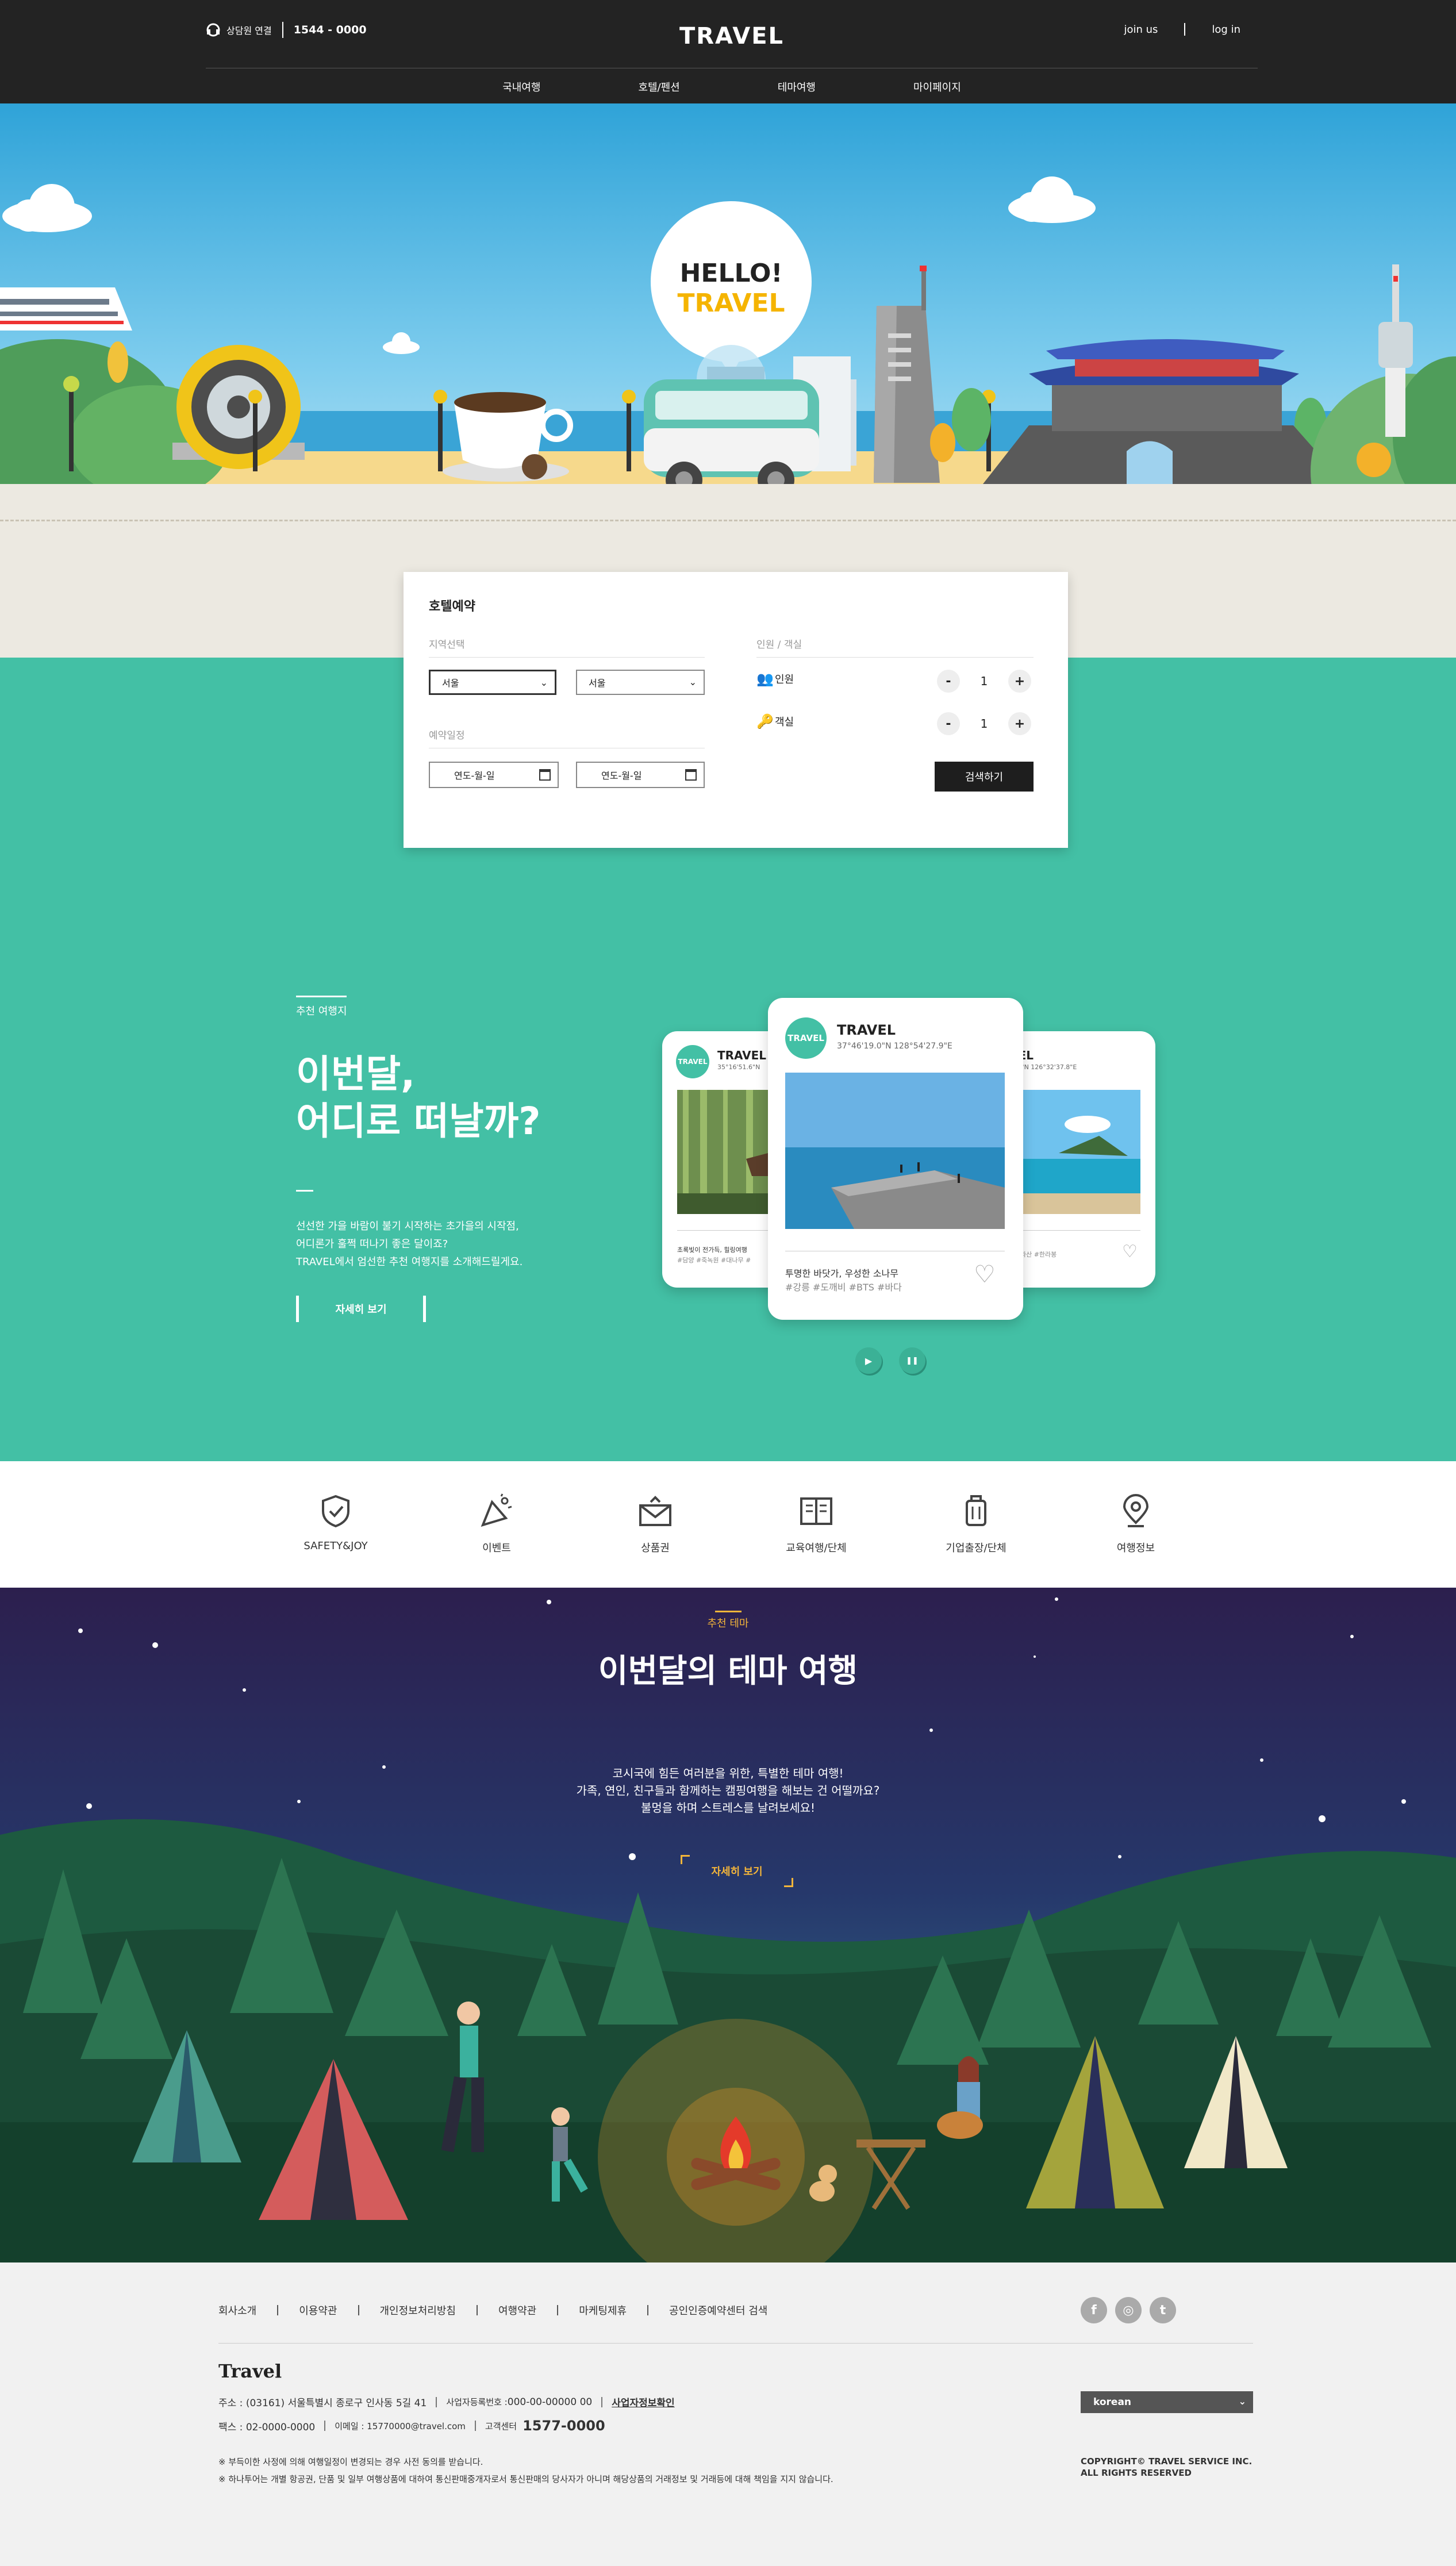 This screenshot has width=1456, height=2566. Describe the element at coordinates (841, 1273) in the screenshot. I see `card-description: 투명한 바닷가, 우성한 소나무` at that location.